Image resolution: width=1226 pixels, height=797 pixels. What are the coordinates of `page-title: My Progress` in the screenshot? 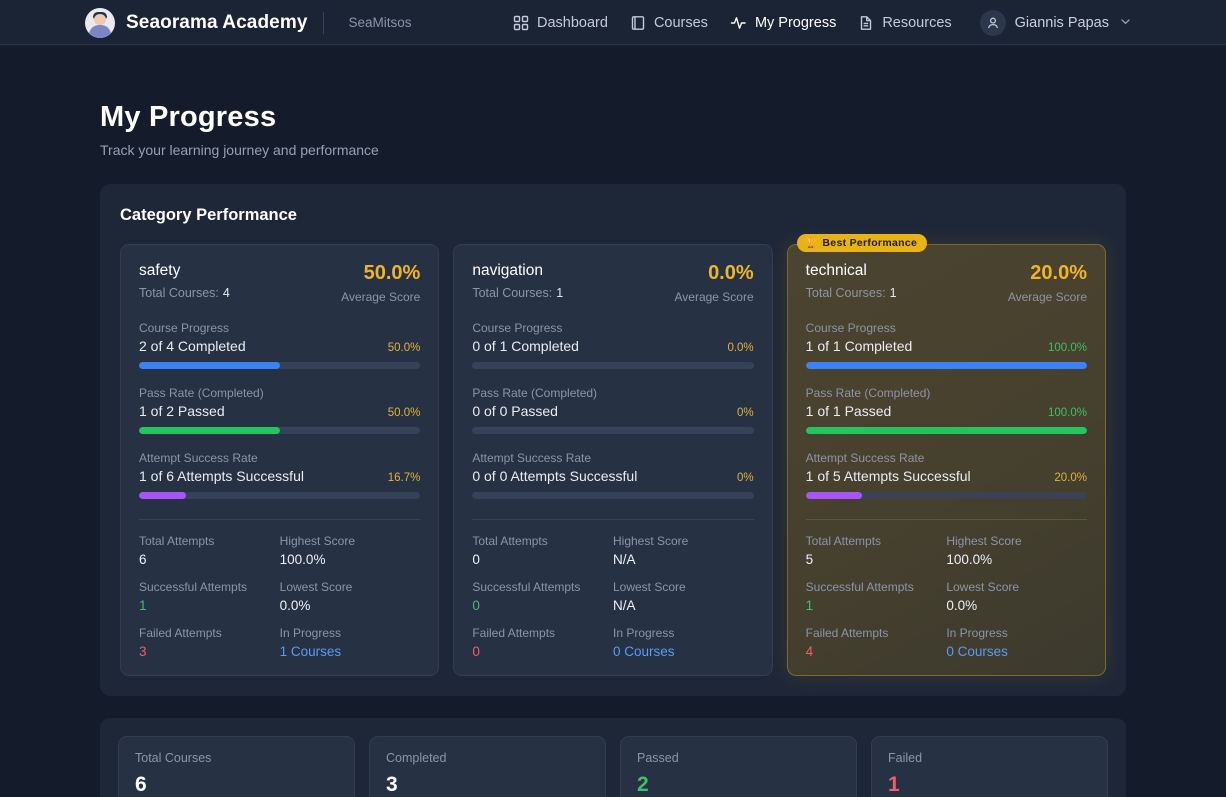 It's located at (188, 117).